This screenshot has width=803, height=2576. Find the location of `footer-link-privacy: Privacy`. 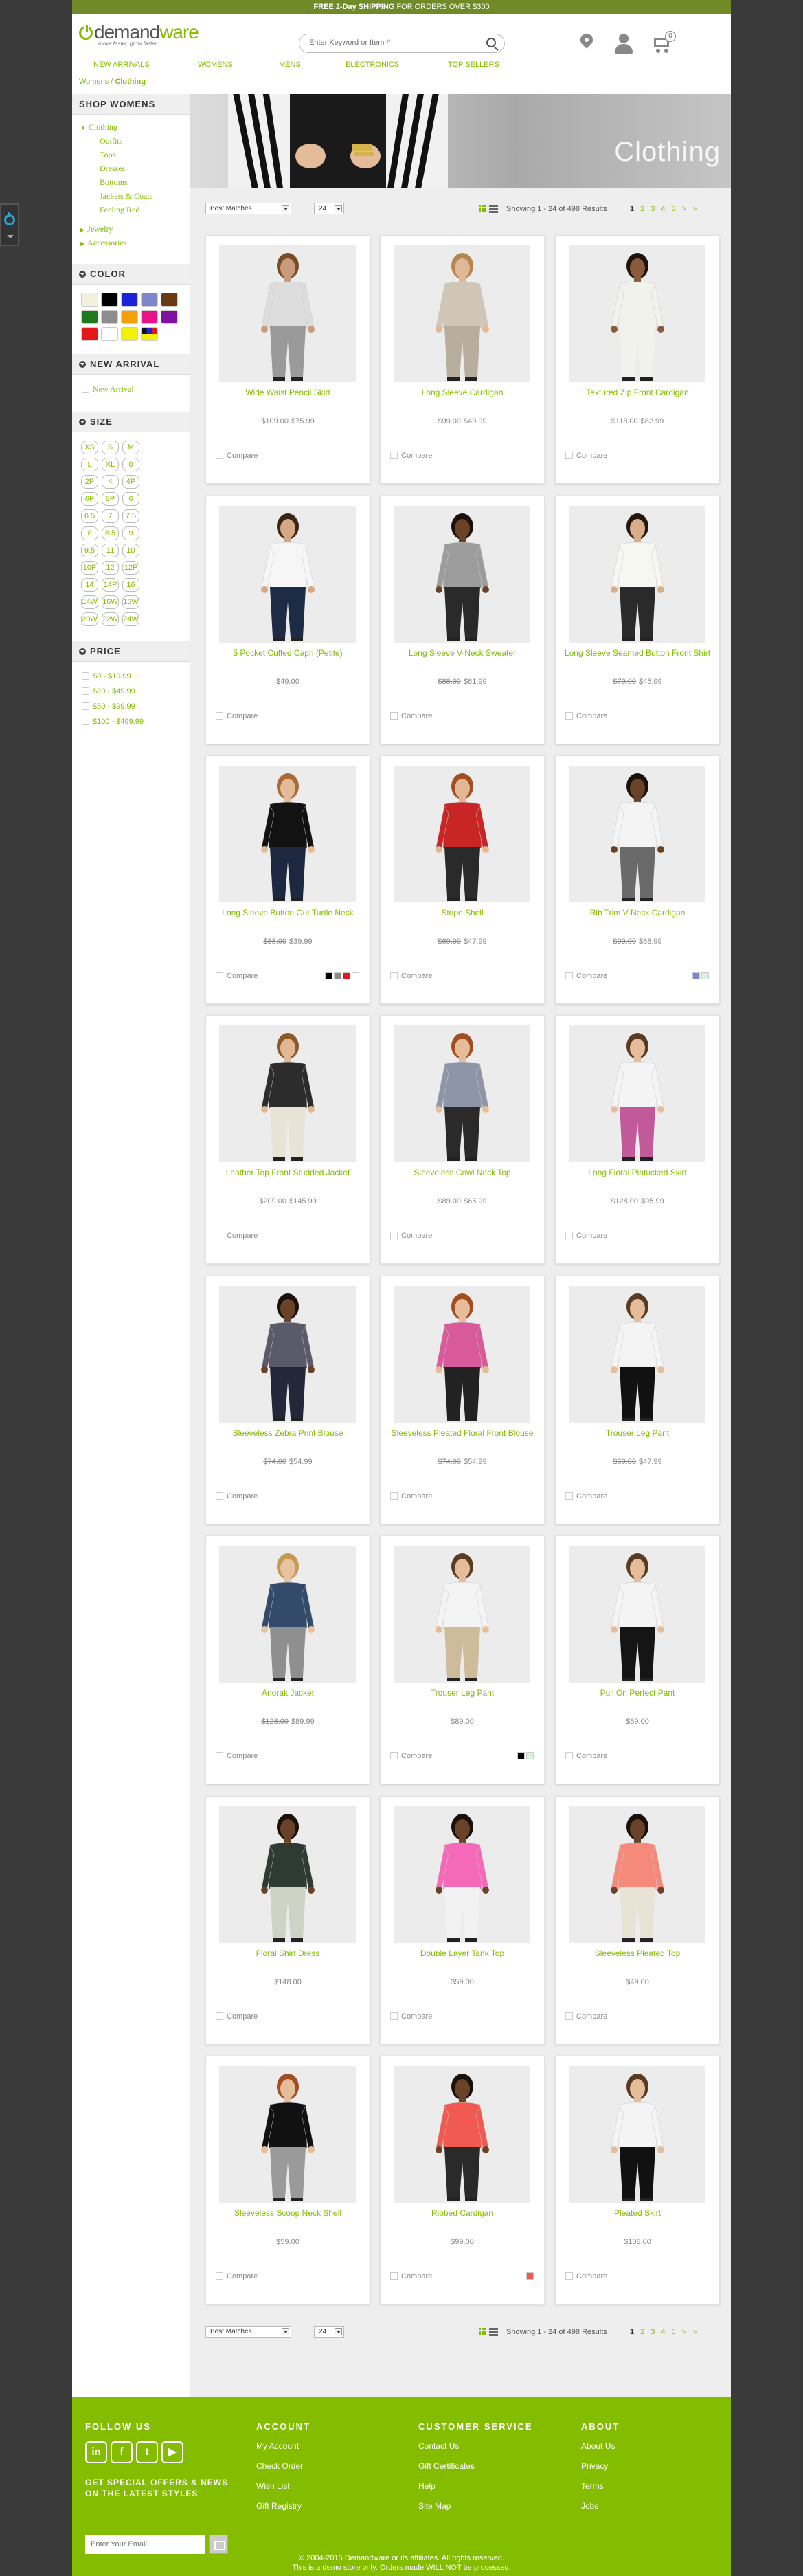

footer-link-privacy: Privacy is located at coordinates (600, 2471).